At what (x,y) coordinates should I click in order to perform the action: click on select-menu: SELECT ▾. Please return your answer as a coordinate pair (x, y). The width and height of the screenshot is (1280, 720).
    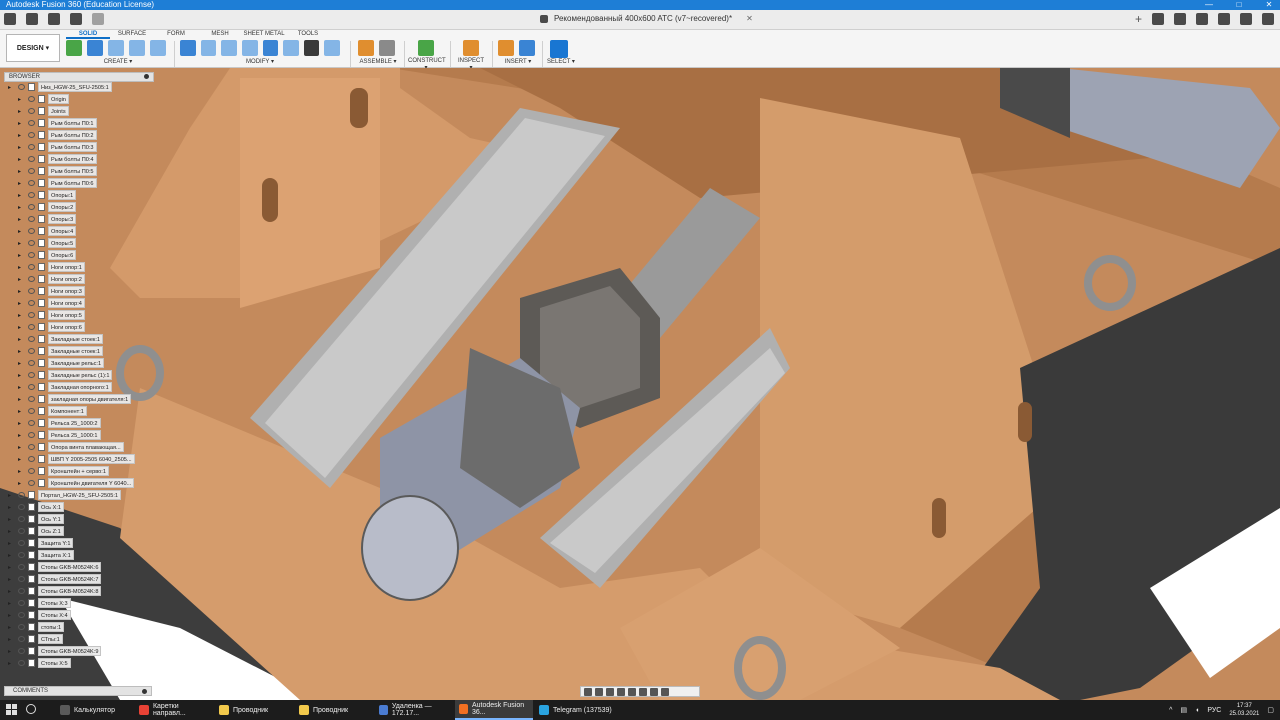
    Looking at the image, I should click on (561, 61).